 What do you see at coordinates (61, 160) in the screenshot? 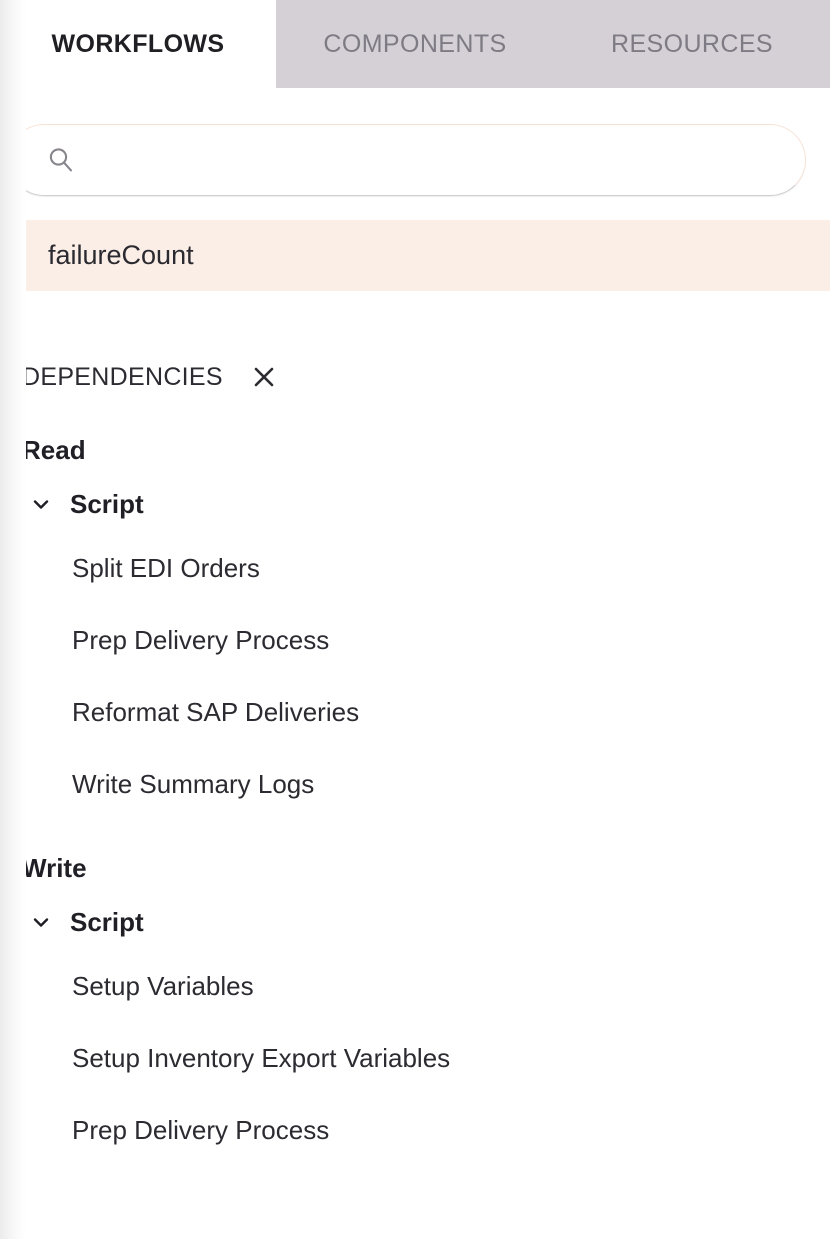
I see `search-icon` at bounding box center [61, 160].